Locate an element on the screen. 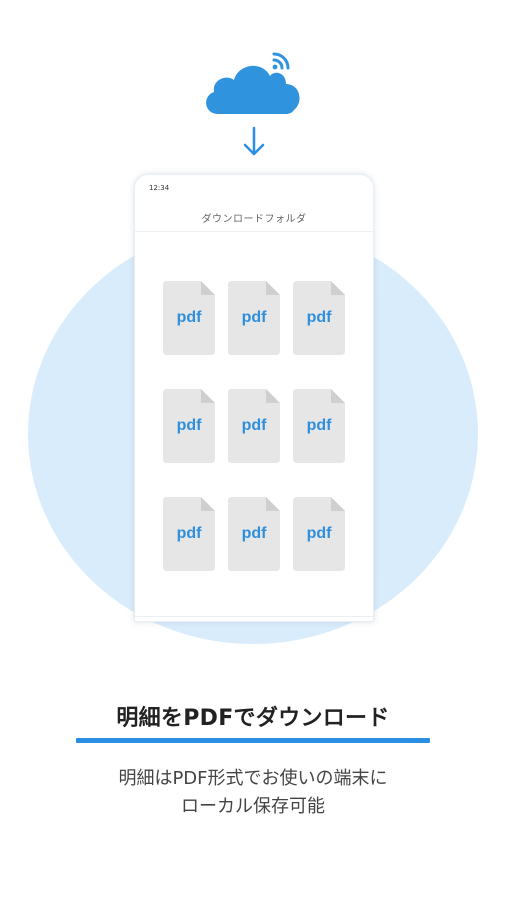 The height and width of the screenshot is (900, 506). file-grid: pdf pdf pdf pdf pdf pdf pdf pdf pdf is located at coordinates (254, 426).